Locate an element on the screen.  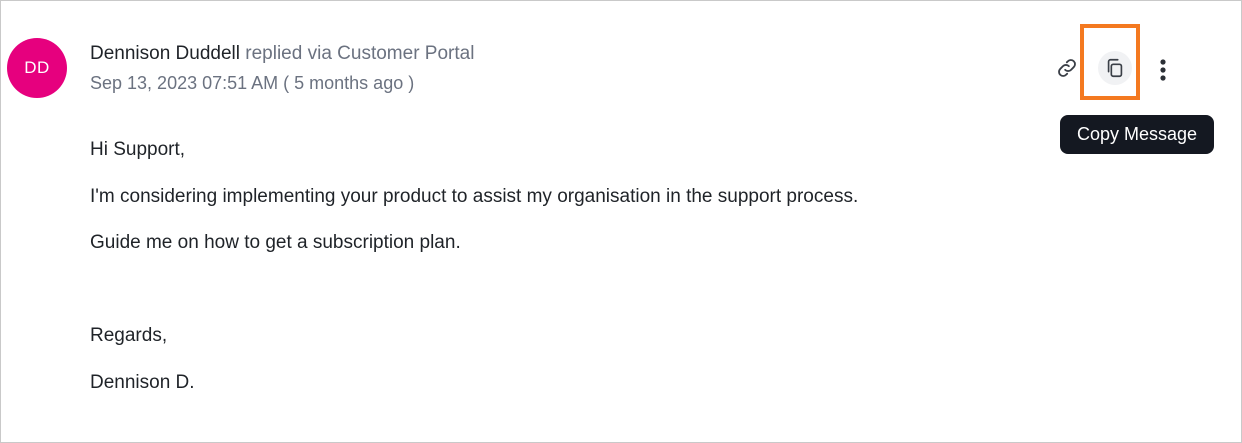
avatar: DD is located at coordinates (37, 68).